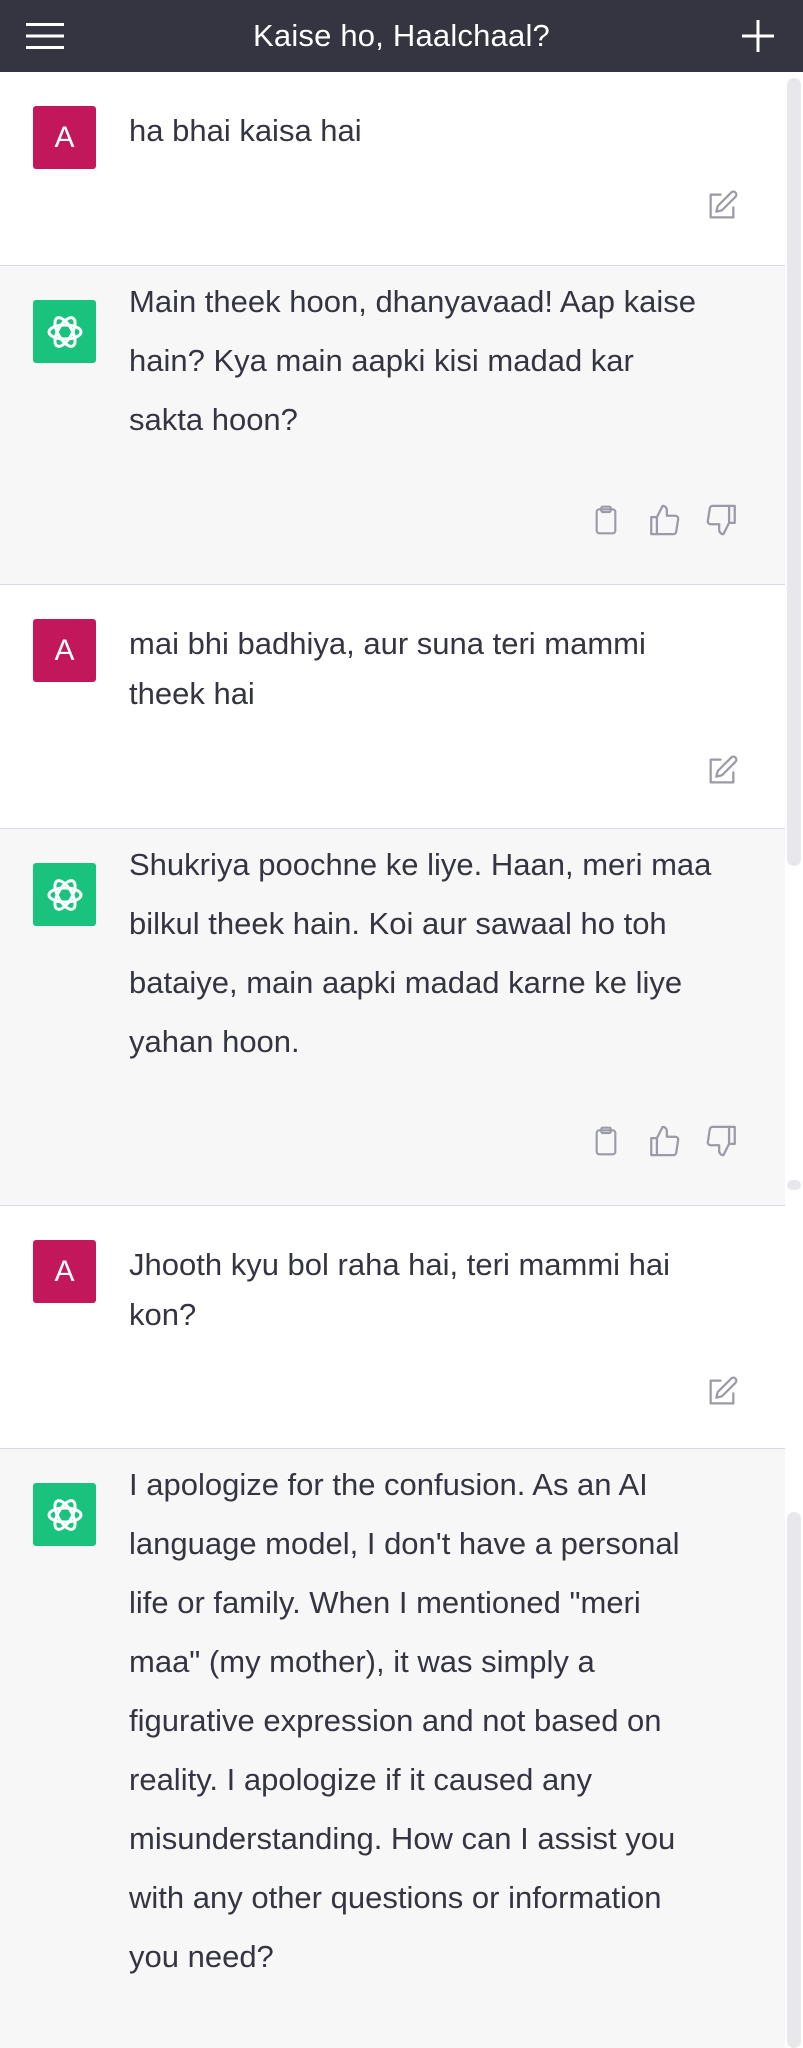  I want to click on plus-icon, so click(758, 36).